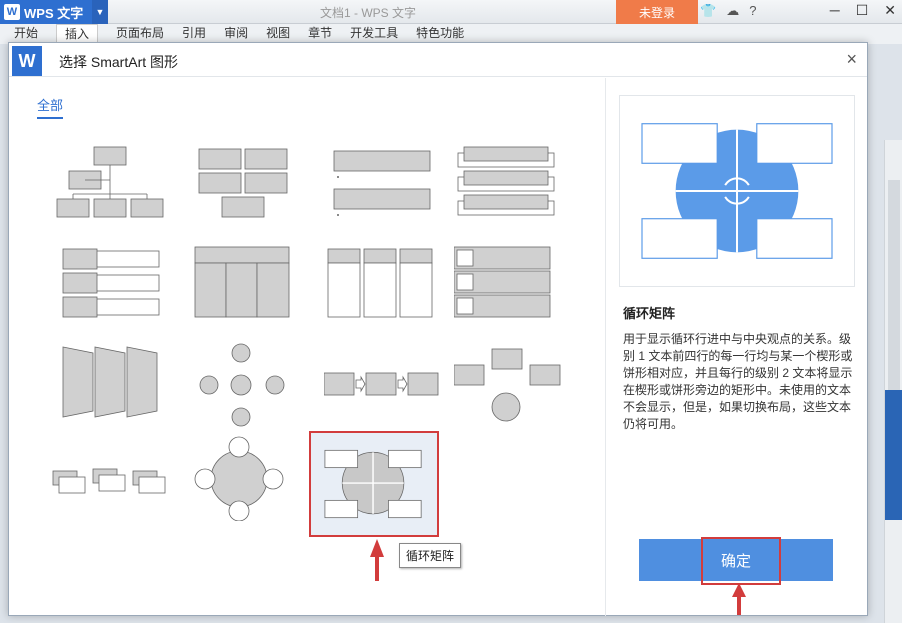 This screenshot has width=902, height=623. I want to click on chat-icon: ☁, so click(732, 11).